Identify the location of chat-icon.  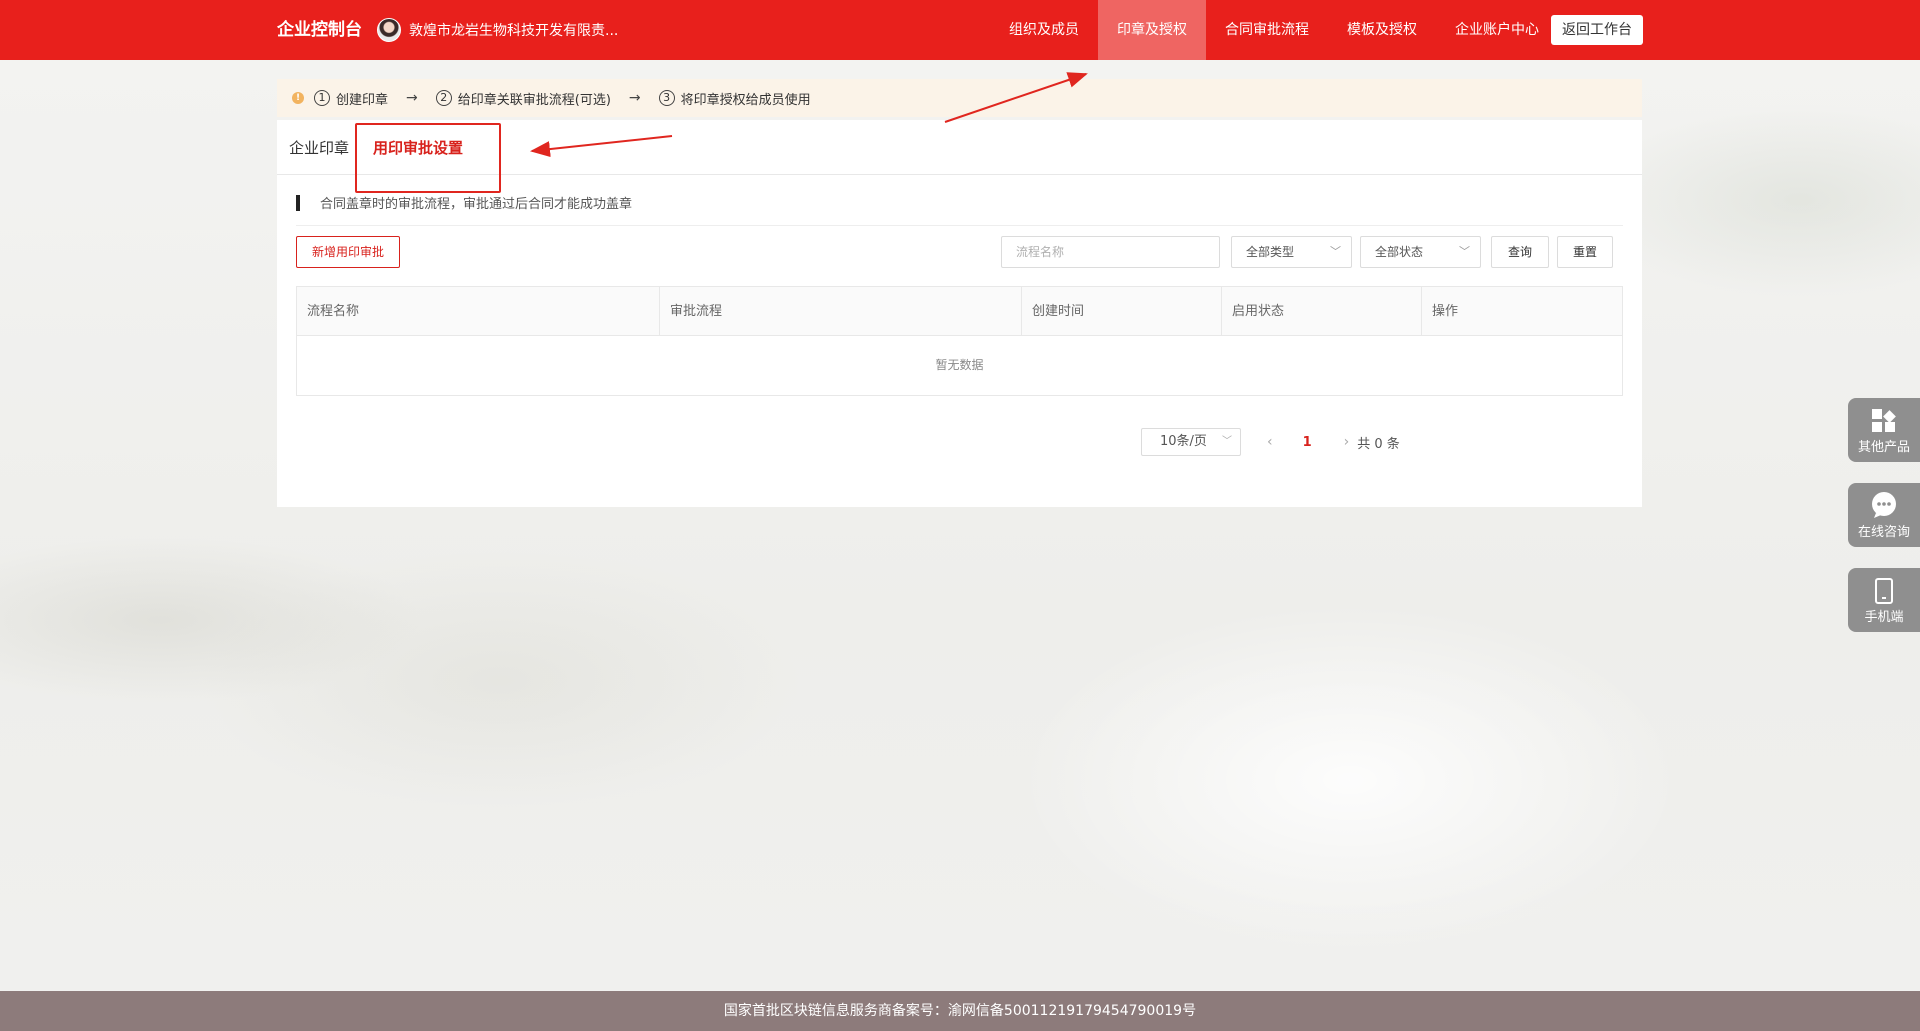
(1884, 501).